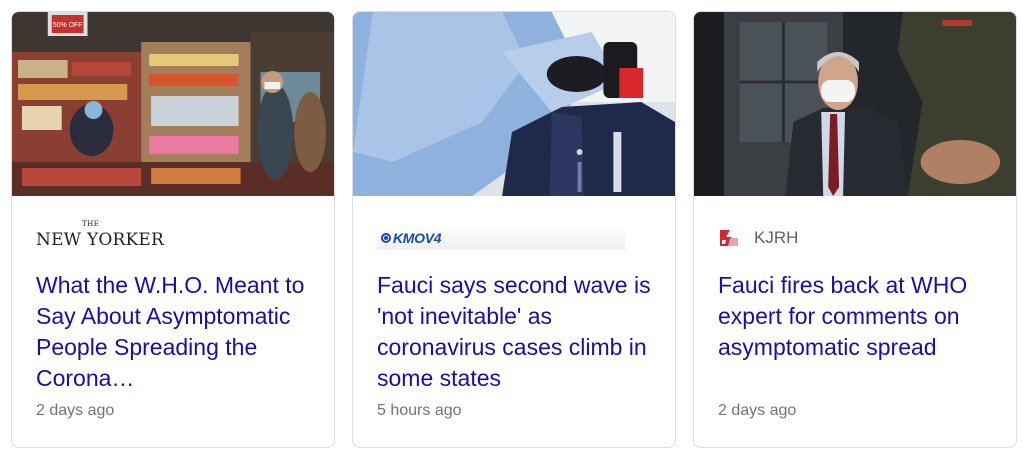  What do you see at coordinates (501, 238) in the screenshot?
I see `source-logo-kmov4: KMOV4` at bounding box center [501, 238].